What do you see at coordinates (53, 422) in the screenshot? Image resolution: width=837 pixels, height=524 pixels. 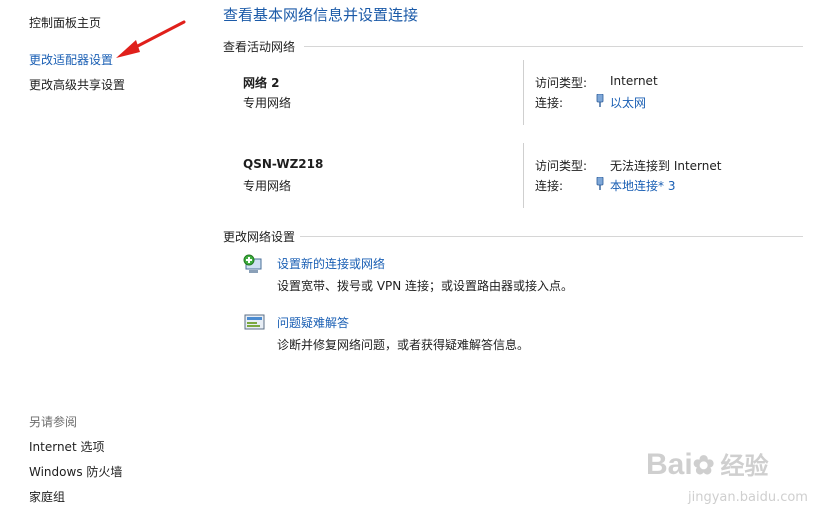 I see `see-also-heading: 另请参阅` at bounding box center [53, 422].